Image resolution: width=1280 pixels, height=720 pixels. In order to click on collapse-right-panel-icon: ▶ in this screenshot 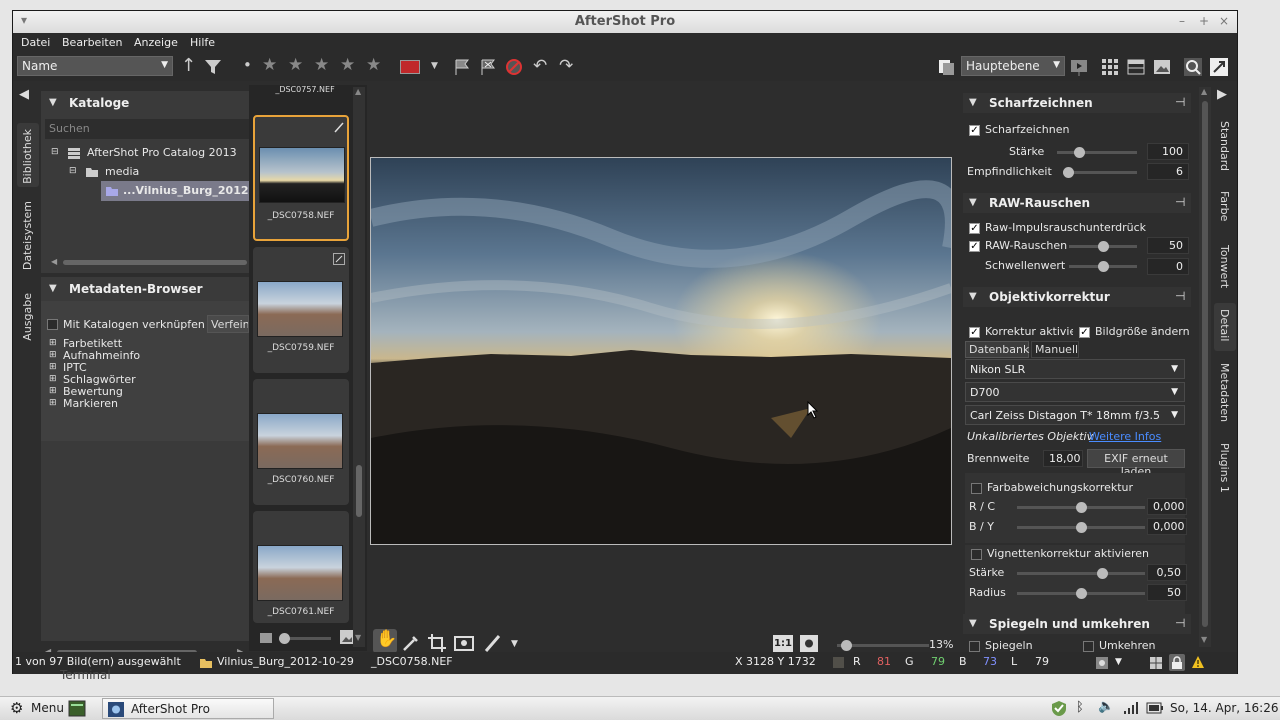, I will do `click(1222, 94)`.